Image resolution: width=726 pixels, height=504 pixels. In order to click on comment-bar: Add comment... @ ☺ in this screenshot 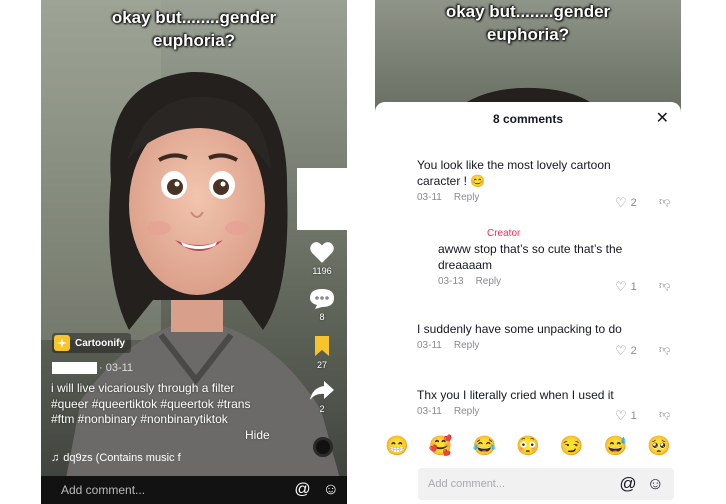, I will do `click(194, 490)`.